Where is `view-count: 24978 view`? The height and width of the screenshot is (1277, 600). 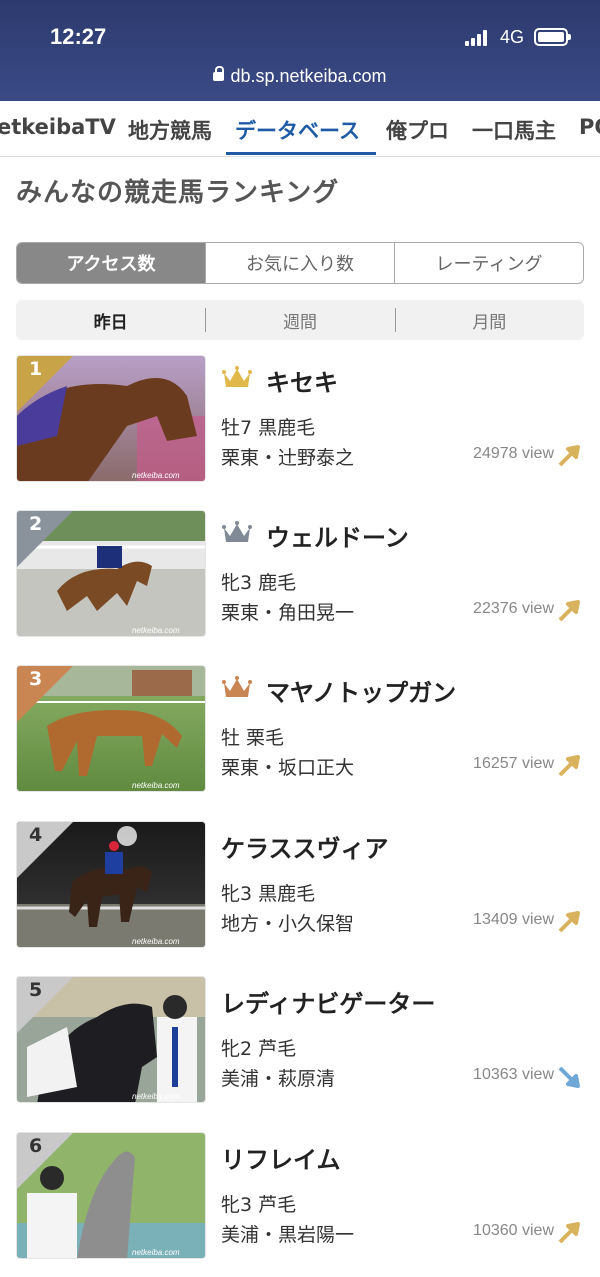
view-count: 24978 view is located at coordinates (513, 453).